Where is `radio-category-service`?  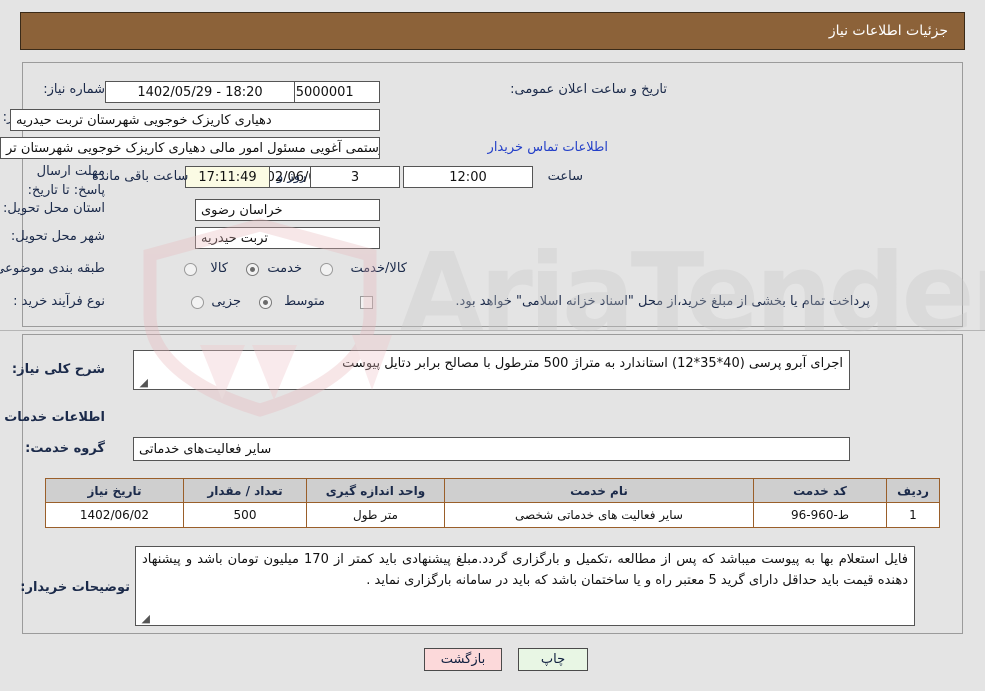
radio-category-service is located at coordinates (252, 269).